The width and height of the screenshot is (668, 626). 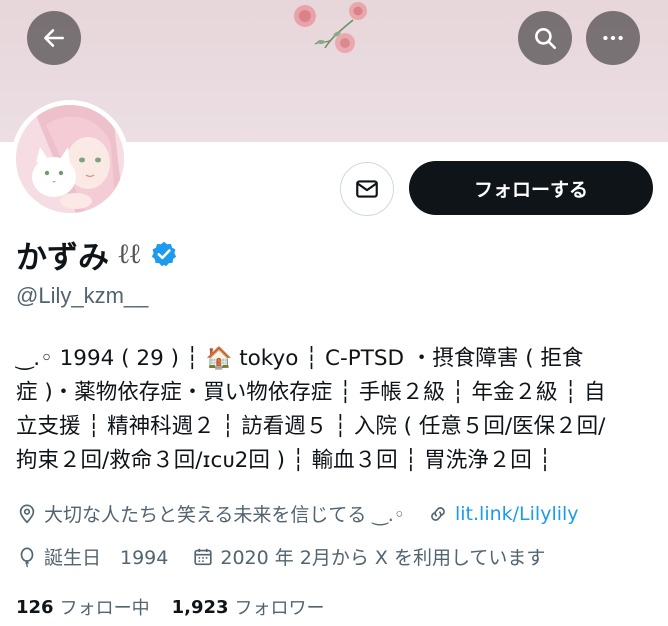 I want to click on location-pin-icon, so click(x=27, y=513).